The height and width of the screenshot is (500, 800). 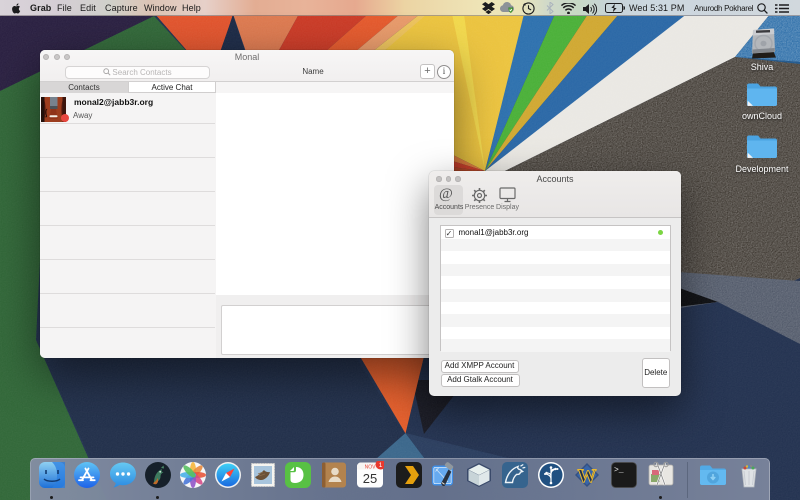 I want to click on svg-text: 1, so click(x=381, y=465).